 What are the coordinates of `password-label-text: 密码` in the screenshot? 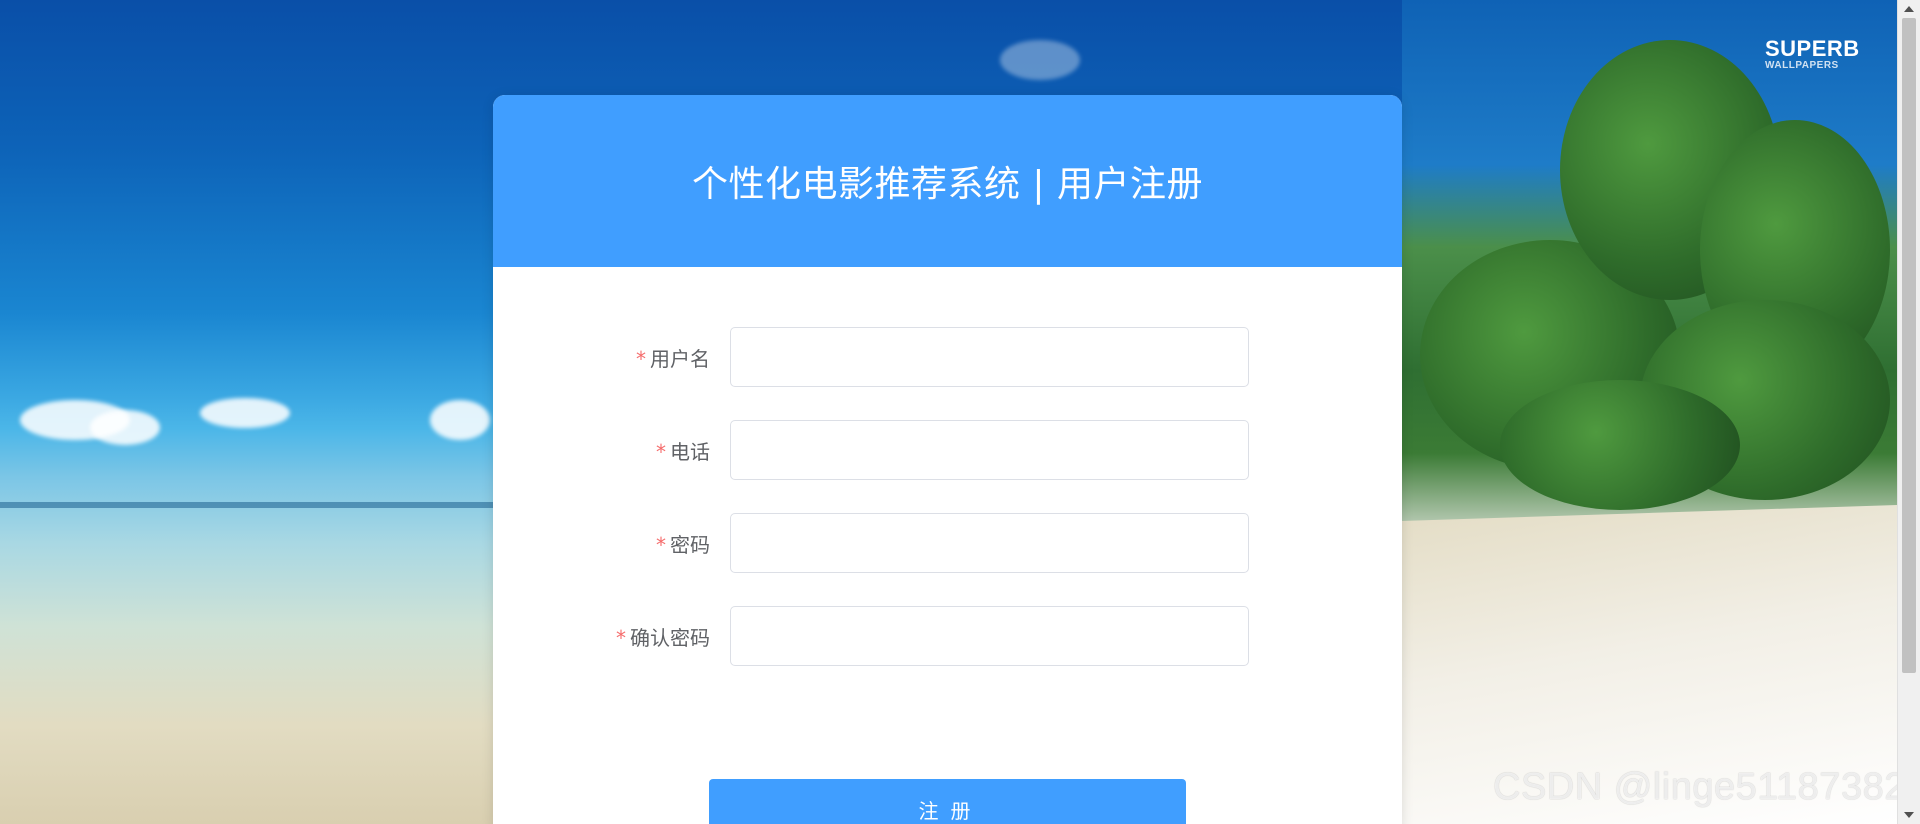 It's located at (690, 544).